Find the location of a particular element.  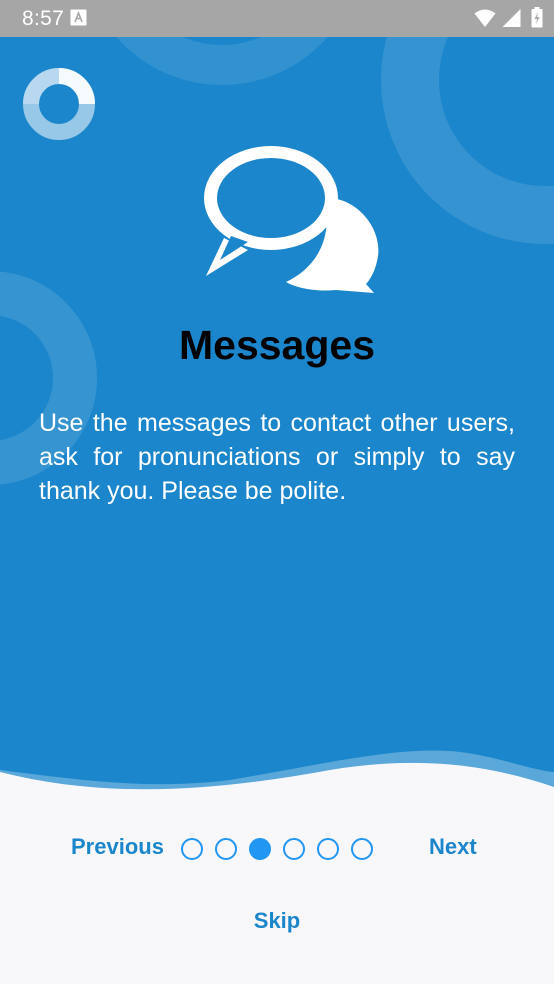

skip-button-container: Skip is located at coordinates (277, 921).